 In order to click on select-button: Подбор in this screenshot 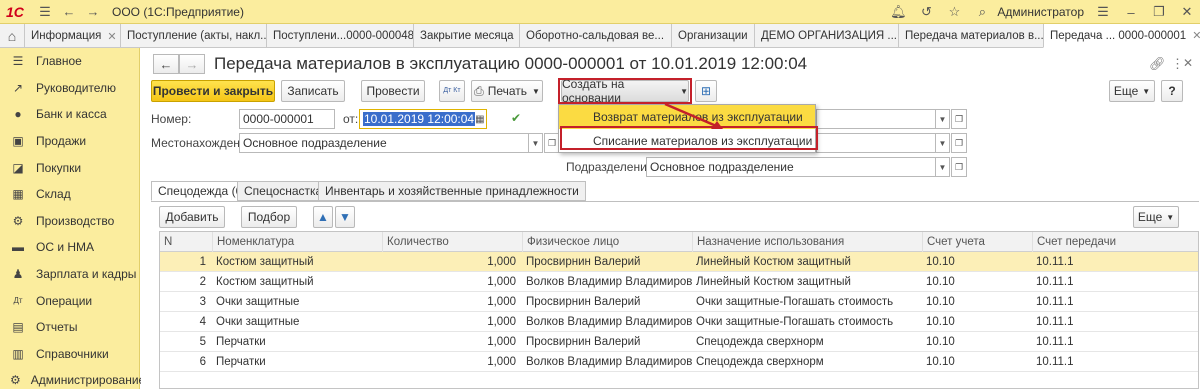, I will do `click(269, 217)`.